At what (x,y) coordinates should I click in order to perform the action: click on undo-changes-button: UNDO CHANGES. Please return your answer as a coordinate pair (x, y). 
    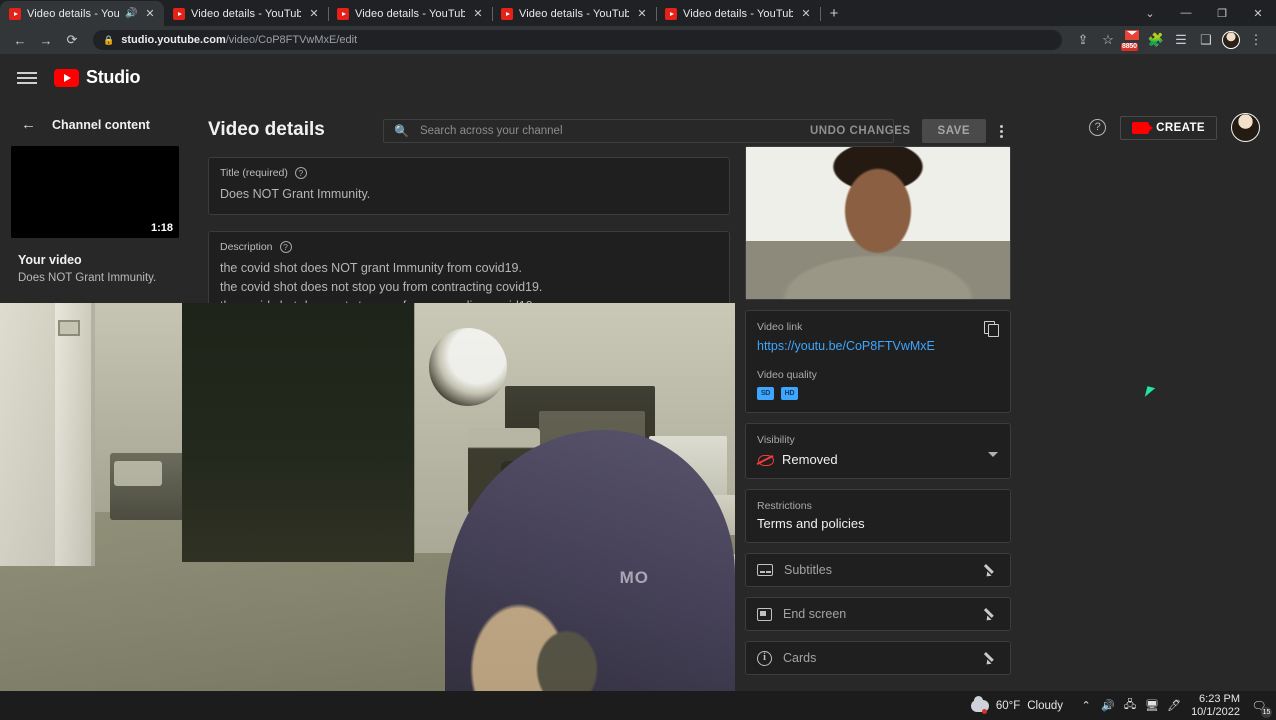
    Looking at the image, I should click on (860, 131).